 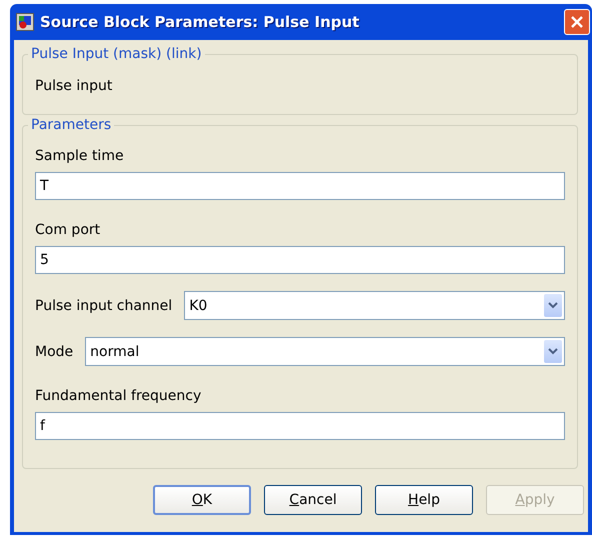 What do you see at coordinates (202, 500) in the screenshot?
I see `dialog-button: OK` at bounding box center [202, 500].